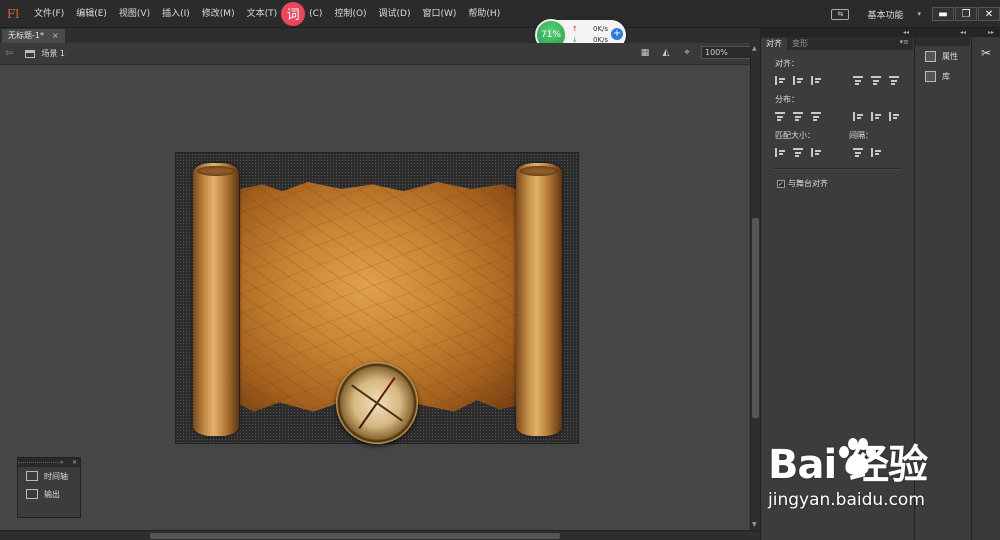 The width and height of the screenshot is (1000, 540). Describe the element at coordinates (355, 536) in the screenshot. I see `horizontal-scroll-thumb` at that location.